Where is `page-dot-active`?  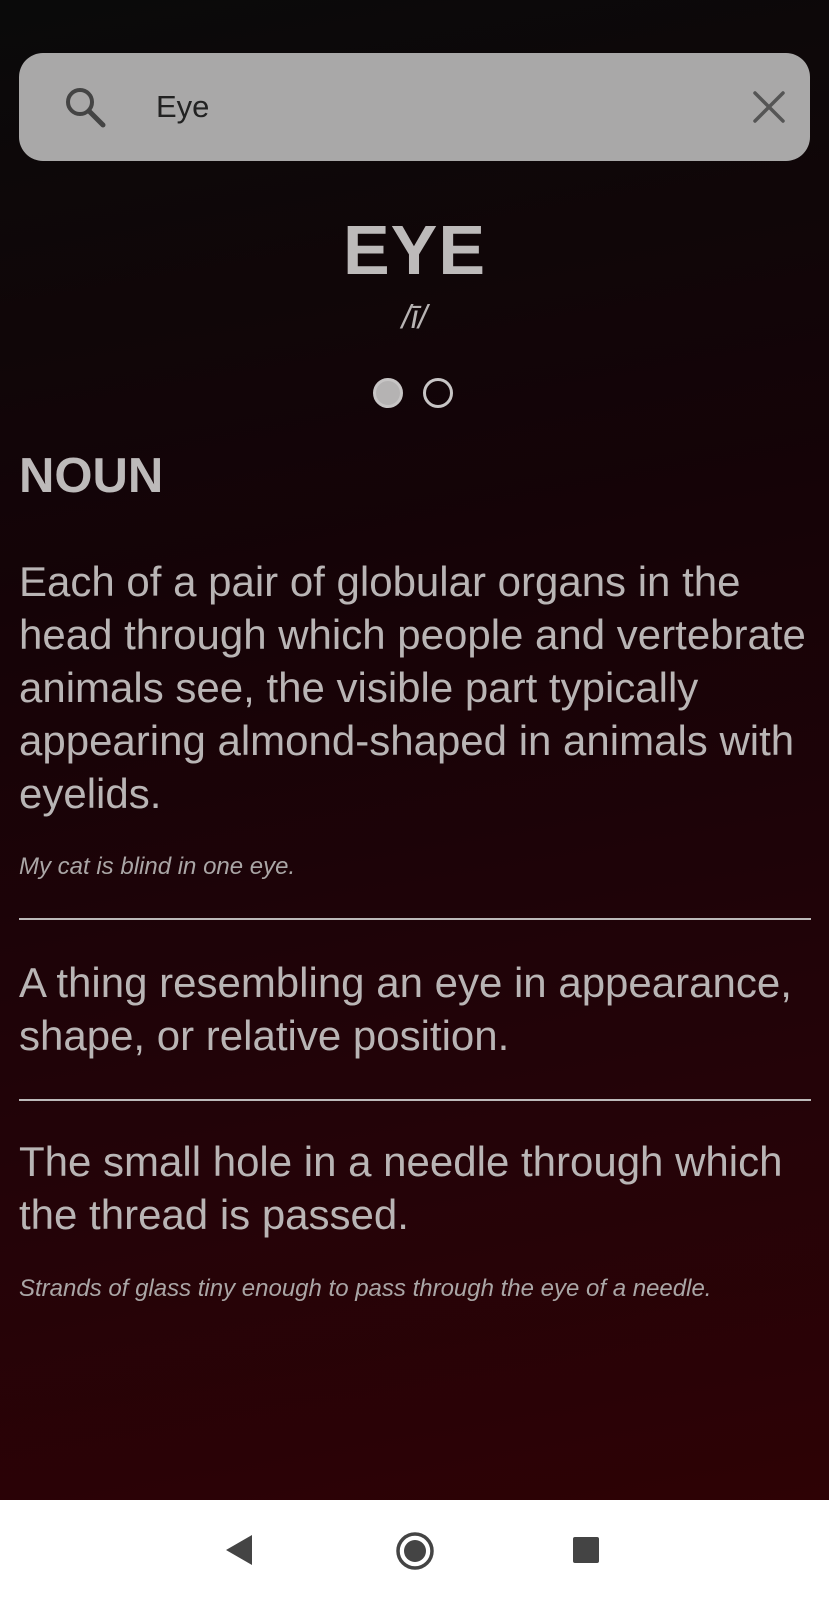 page-dot-active is located at coordinates (388, 393).